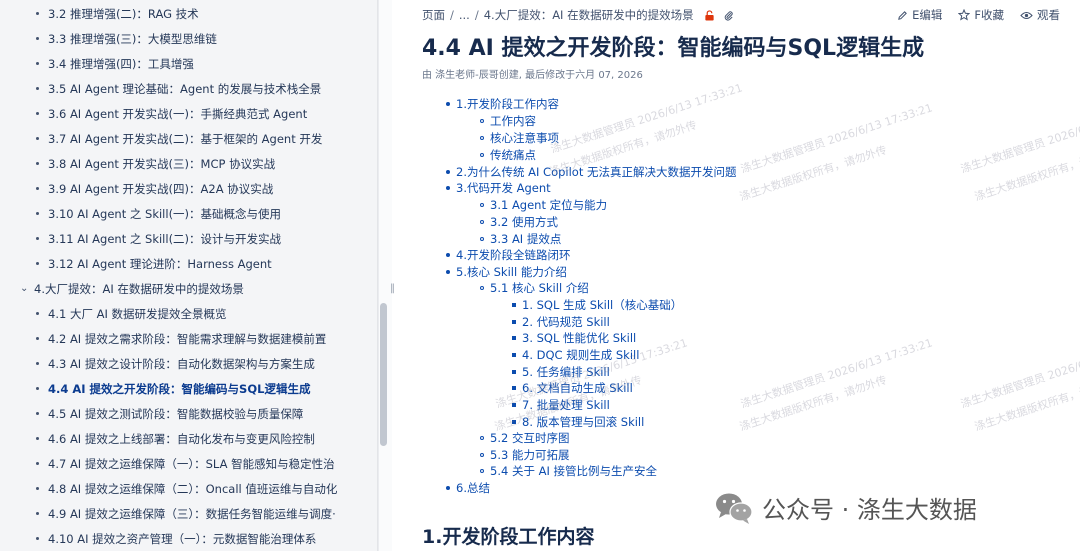  What do you see at coordinates (186, 538) in the screenshot?
I see `sidebar-item: 4.10 AI 提效之资产管理（一）：元数据智能治理体系` at bounding box center [186, 538].